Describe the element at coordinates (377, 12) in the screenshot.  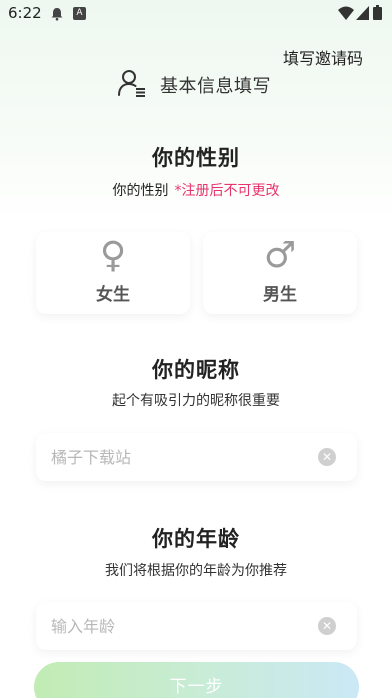
I see `battery-icon` at that location.